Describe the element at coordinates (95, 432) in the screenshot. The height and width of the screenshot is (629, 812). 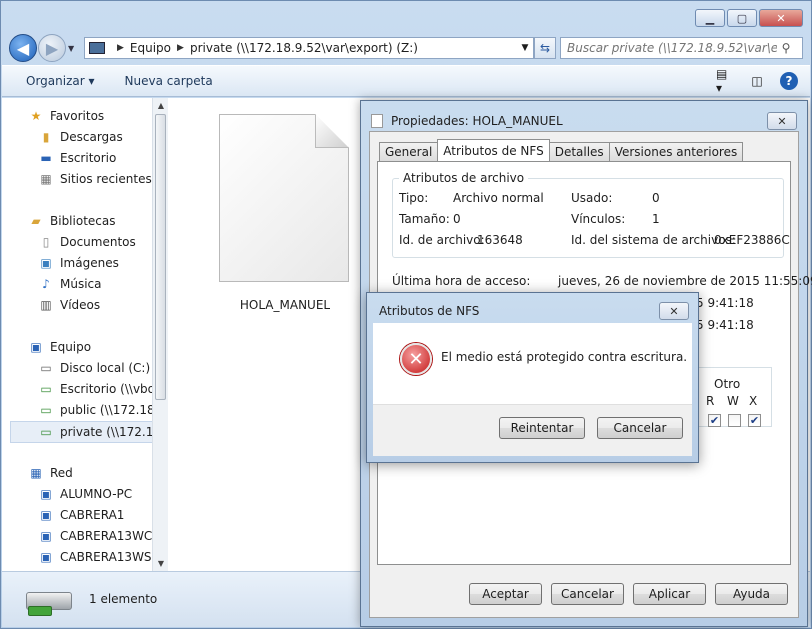
I see `nav-private: ▭private (\\172.18.` at that location.